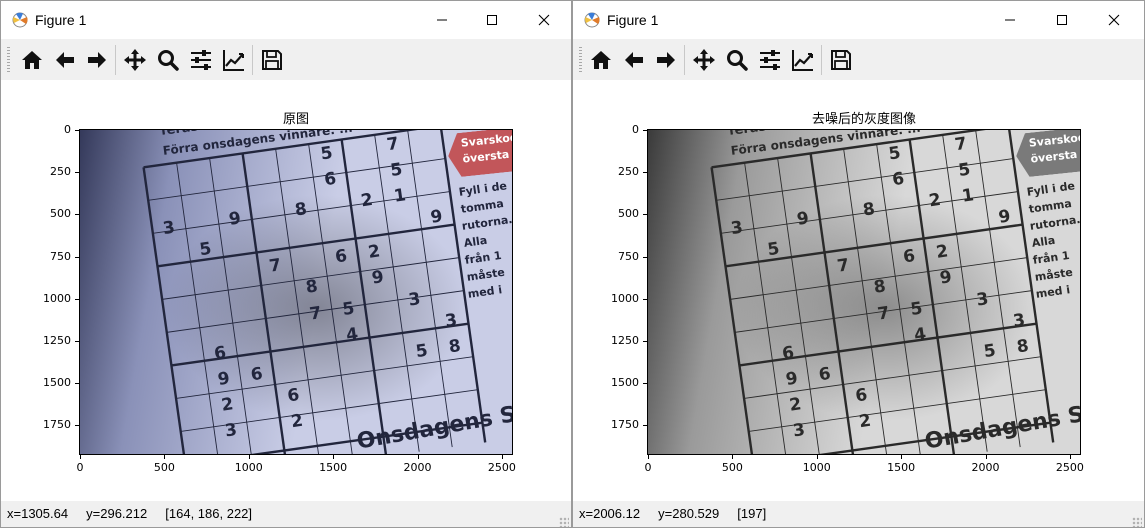 The image size is (1145, 528). I want to click on status-bar: x=2006.12 y=280.529 [197], so click(858, 514).